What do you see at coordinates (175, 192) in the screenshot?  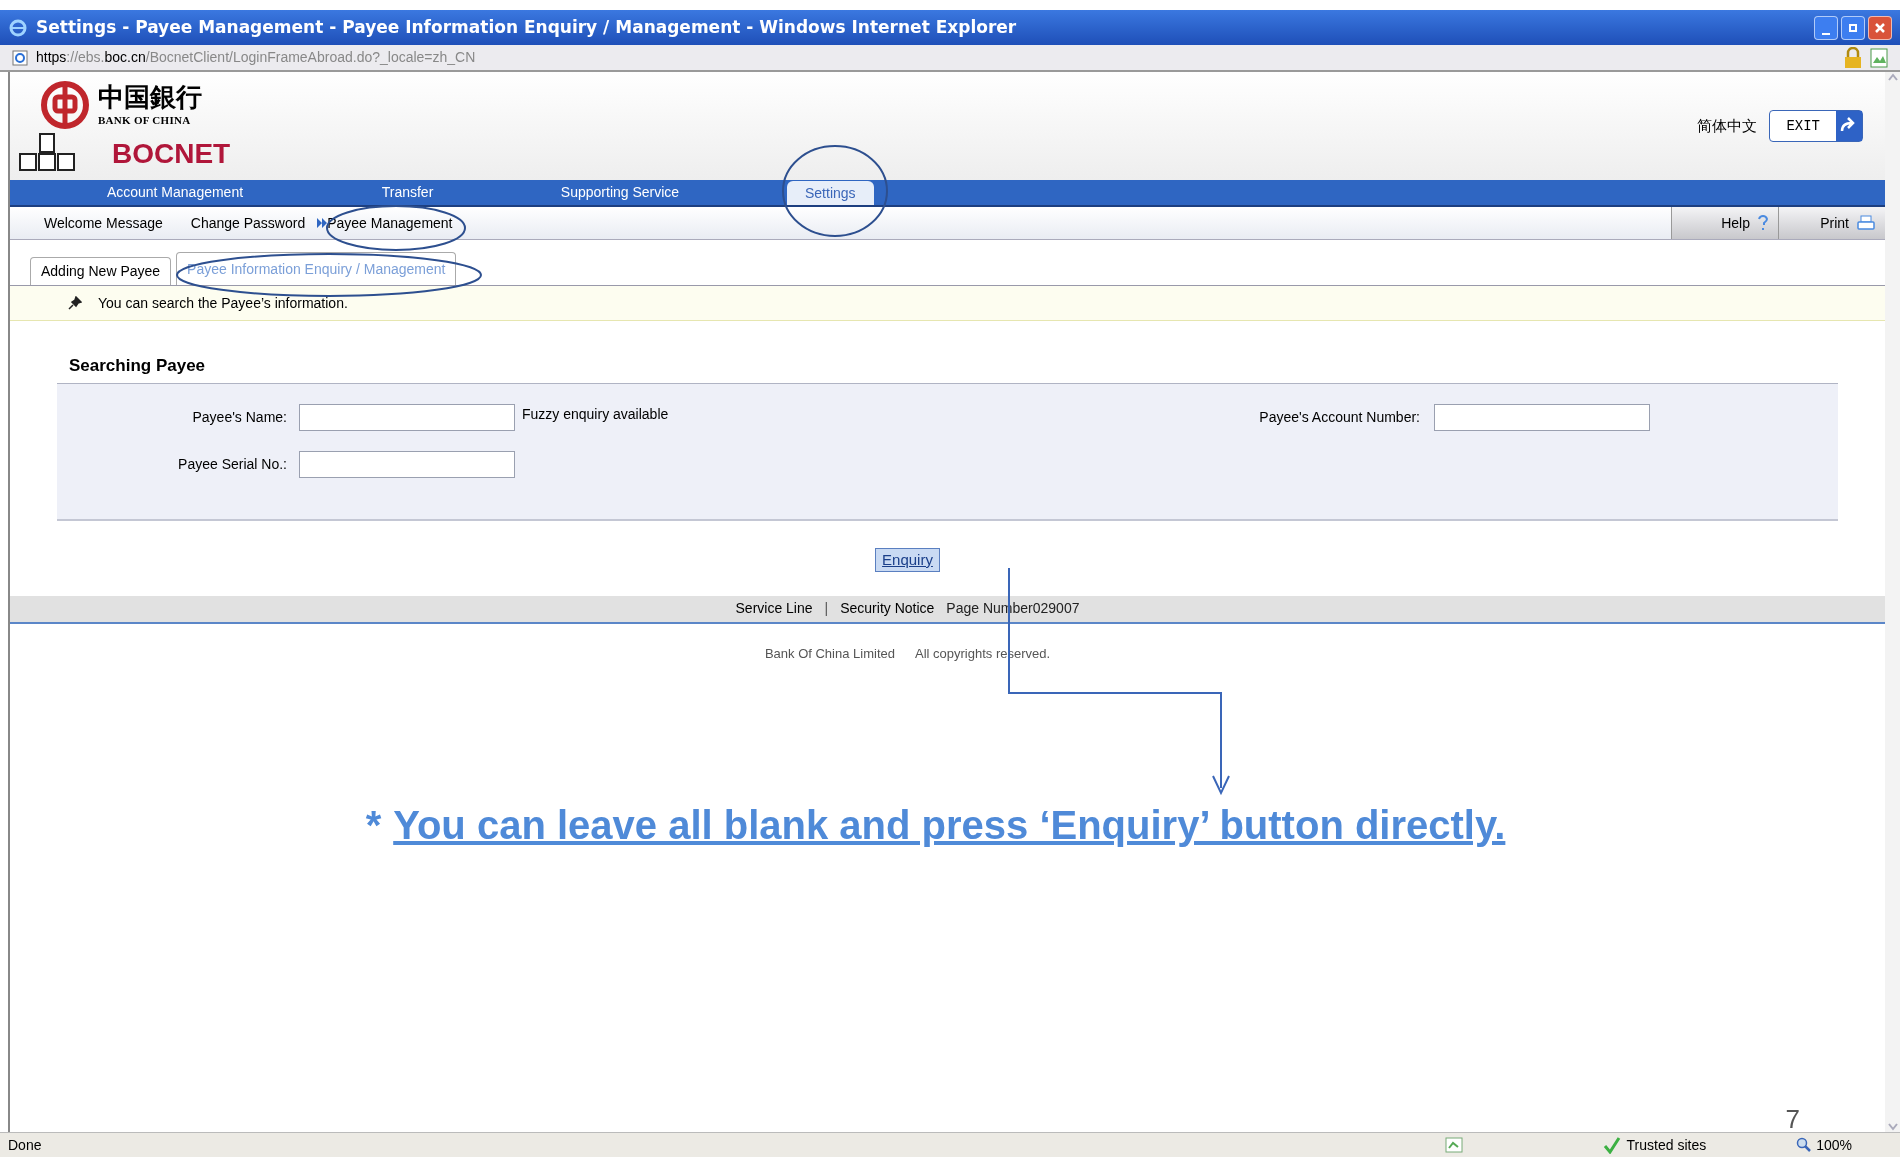 I see `nav-tab: Account Management` at bounding box center [175, 192].